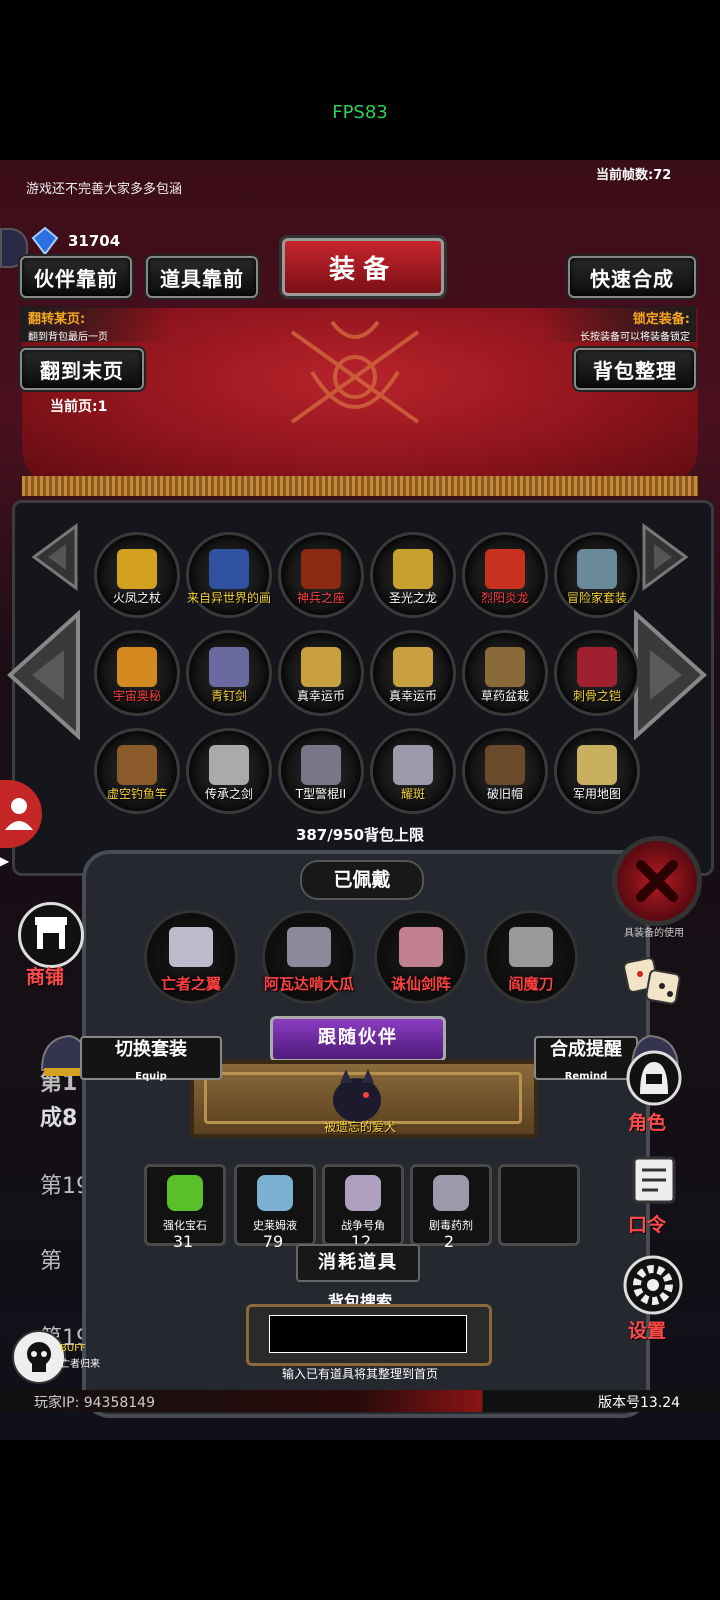  I want to click on buff-name: 亡者归来, so click(80, 1364).